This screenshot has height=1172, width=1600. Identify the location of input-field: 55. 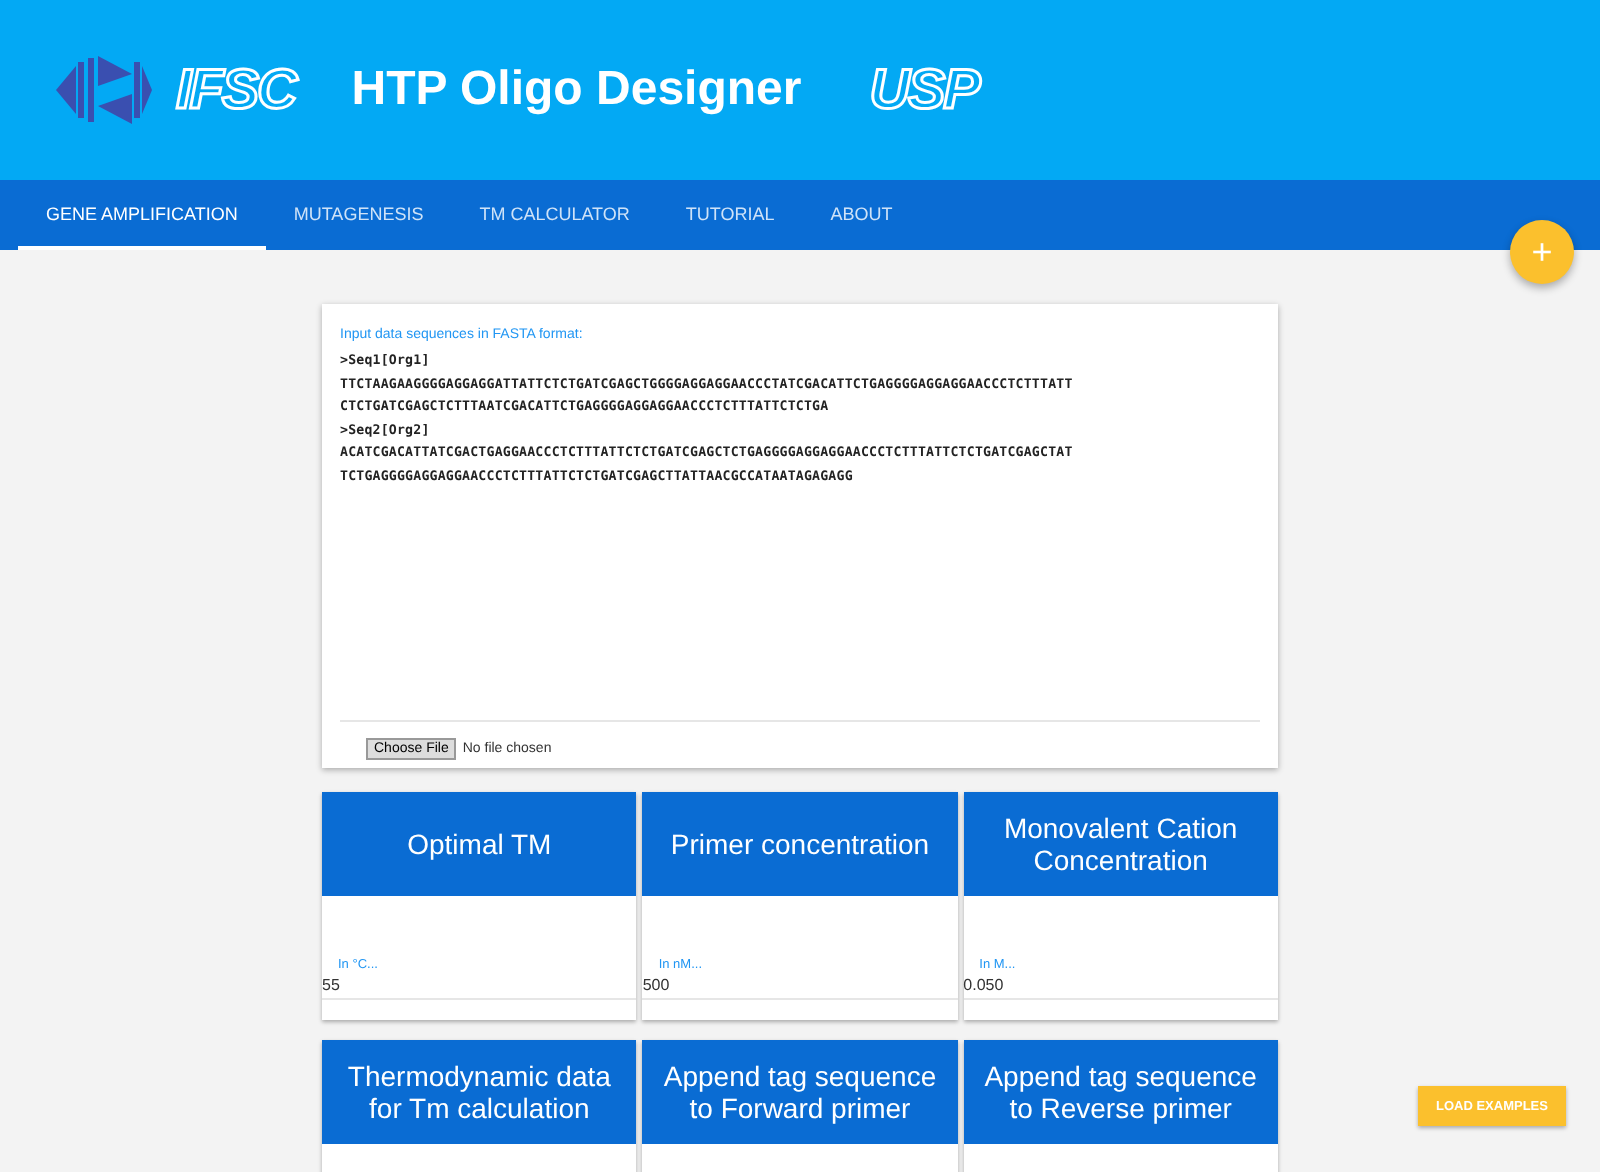
(479, 986).